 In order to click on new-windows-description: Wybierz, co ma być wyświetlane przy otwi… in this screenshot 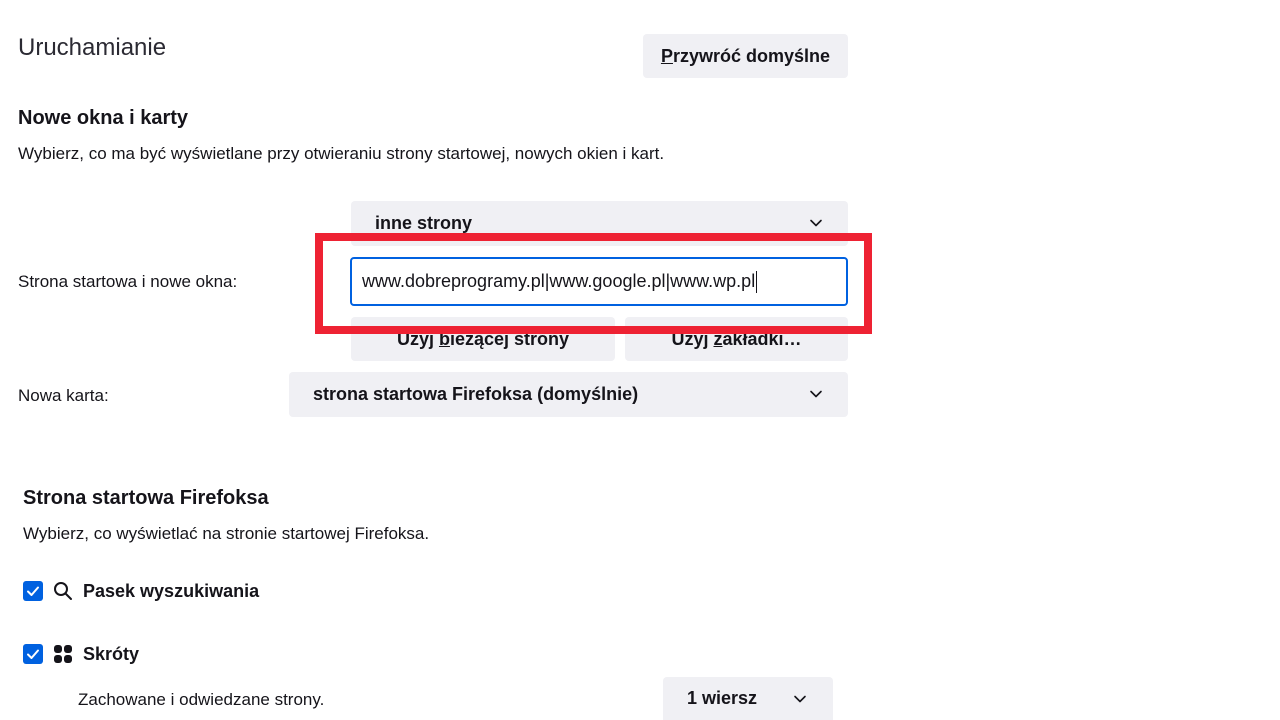, I will do `click(341, 153)`.